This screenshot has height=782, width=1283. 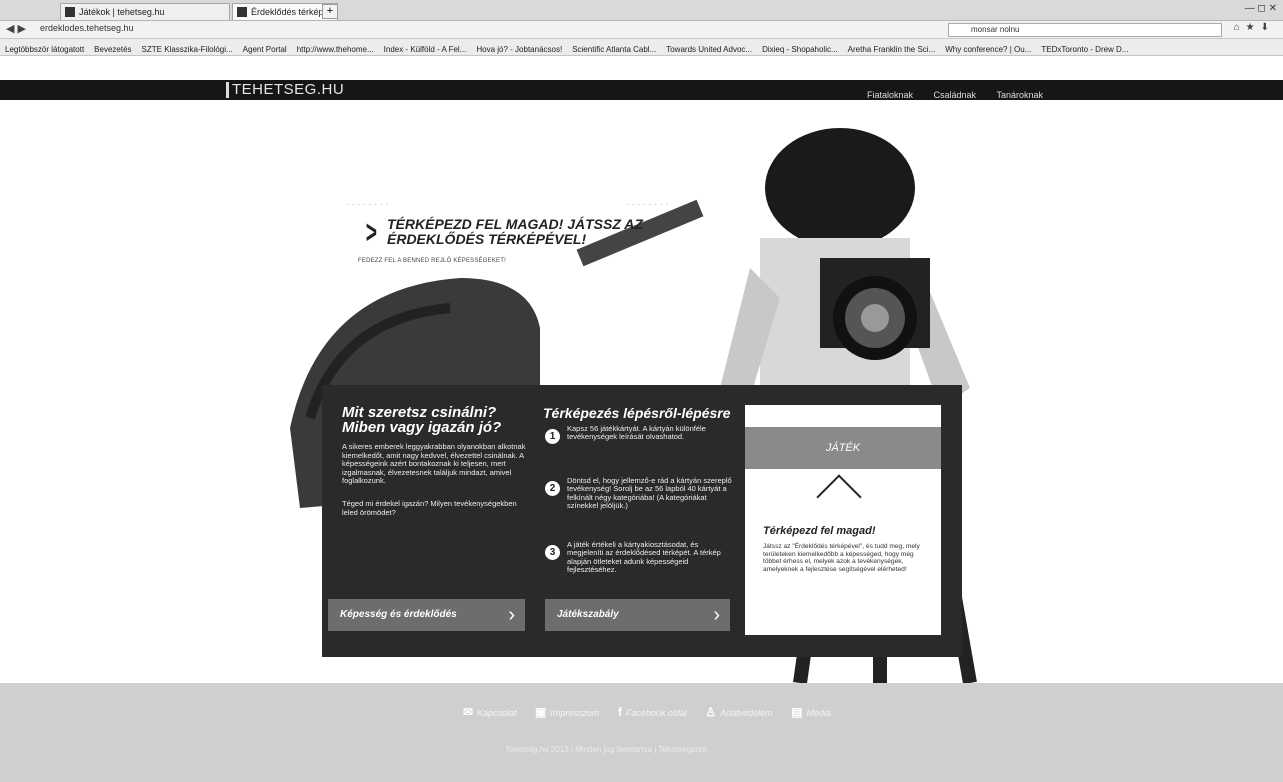 I want to click on logo-mark-icon, so click(x=227, y=90).